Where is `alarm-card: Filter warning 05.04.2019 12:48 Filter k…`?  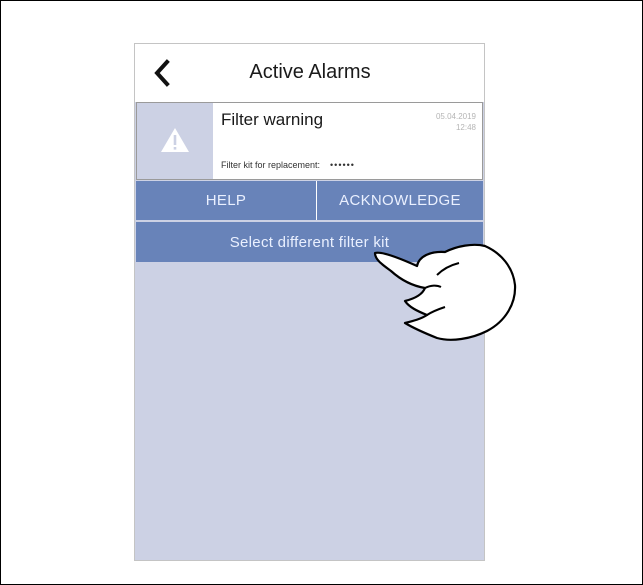 alarm-card: Filter warning 05.04.2019 12:48 Filter k… is located at coordinates (309, 141).